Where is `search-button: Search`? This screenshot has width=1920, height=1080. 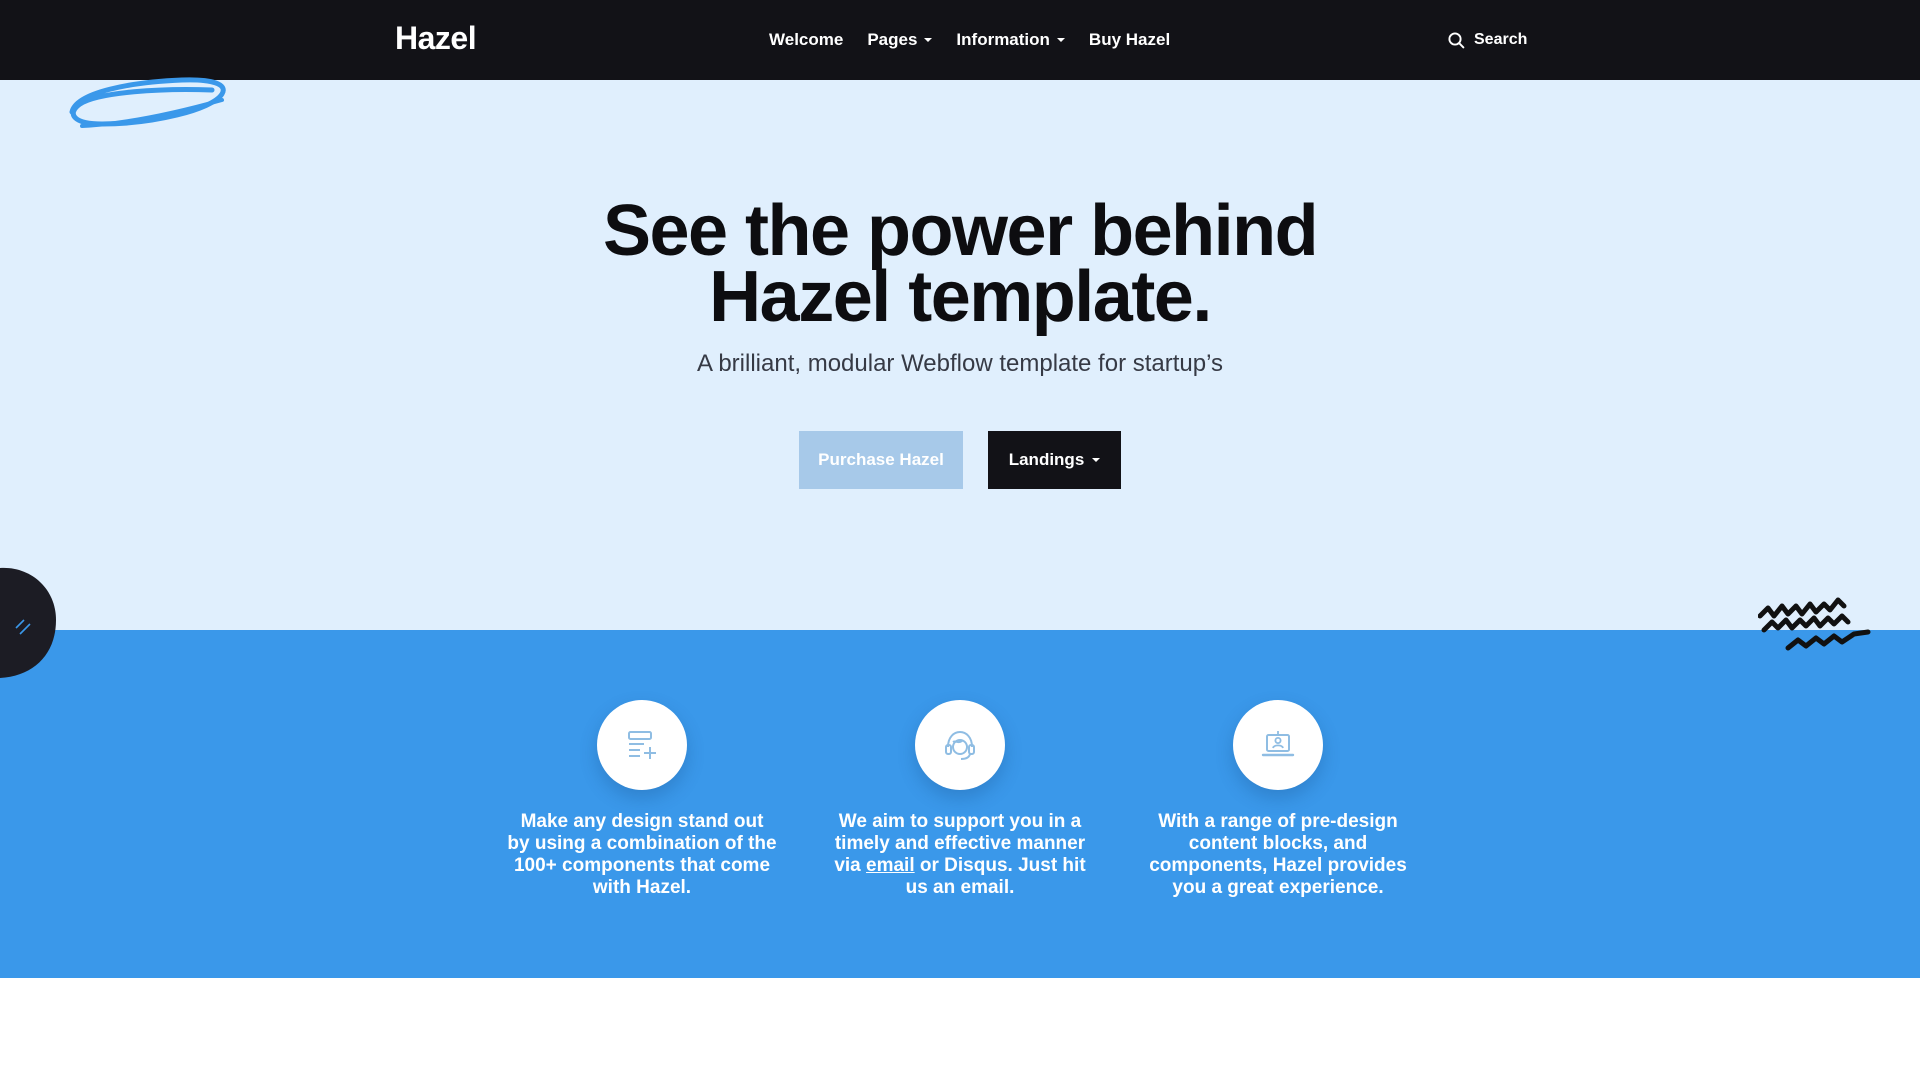
search-button: Search is located at coordinates (1487, 40).